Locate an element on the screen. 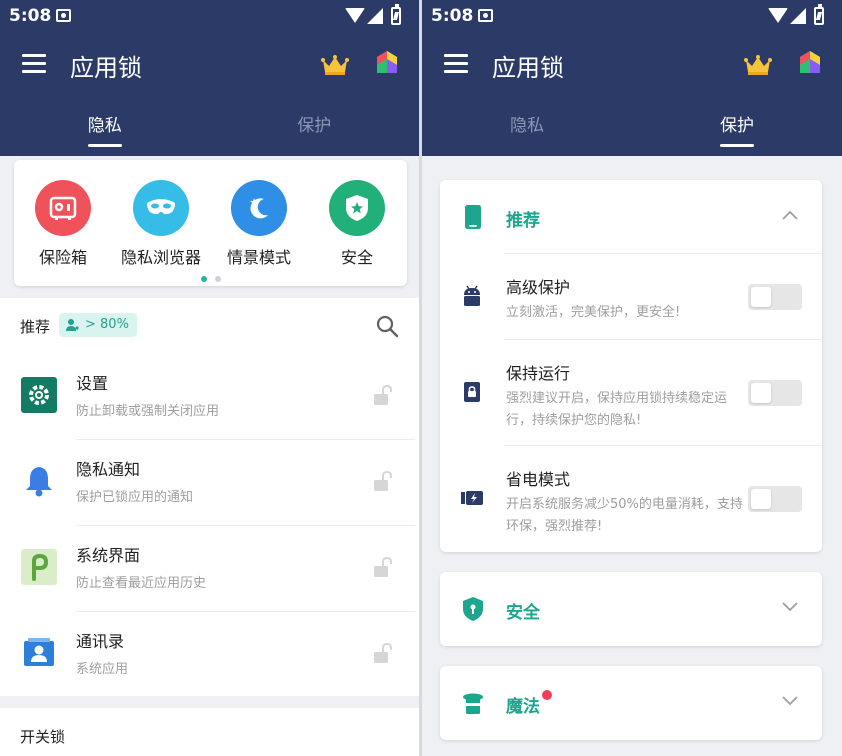  setting-desc: 开启系统服务减少50%的电量消耗，支持环保，强烈推荐! is located at coordinates (624, 515).